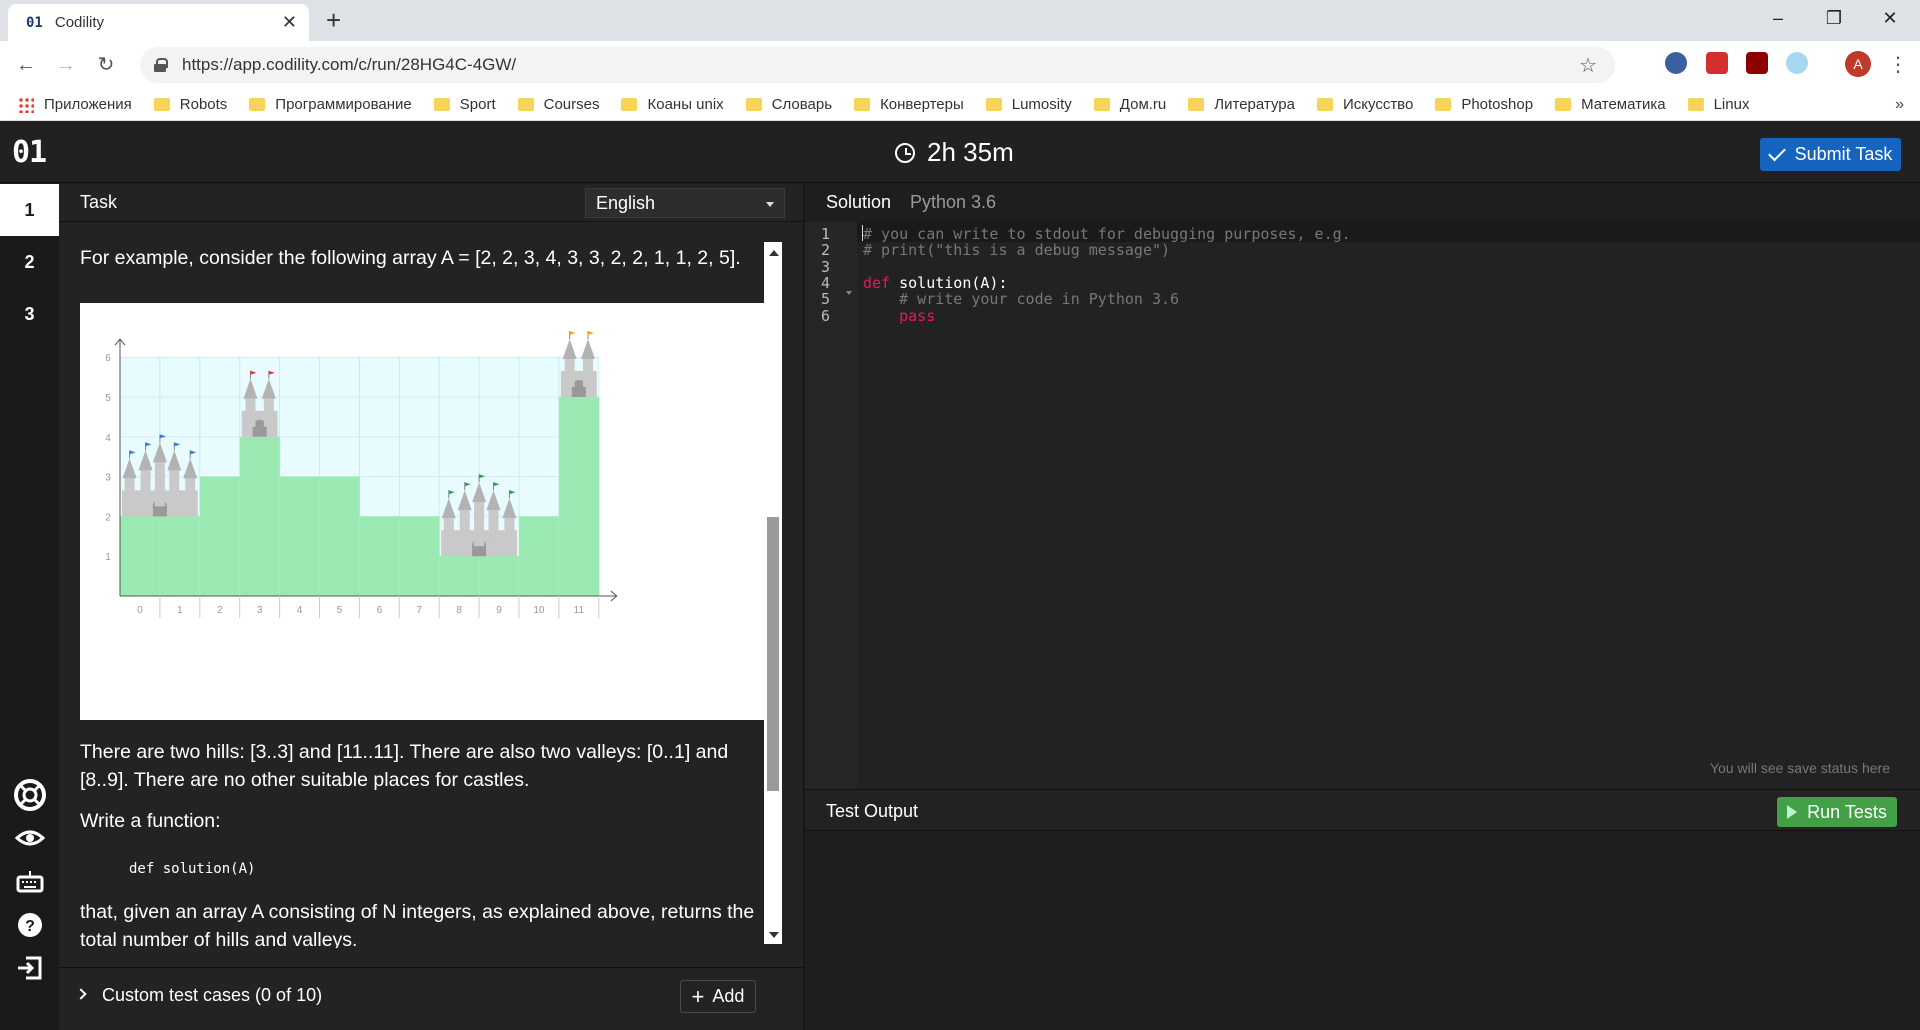 The width and height of the screenshot is (1920, 1030). Describe the element at coordinates (1362, 810) in the screenshot. I see `test-output-header: Test Output Run Tests` at that location.